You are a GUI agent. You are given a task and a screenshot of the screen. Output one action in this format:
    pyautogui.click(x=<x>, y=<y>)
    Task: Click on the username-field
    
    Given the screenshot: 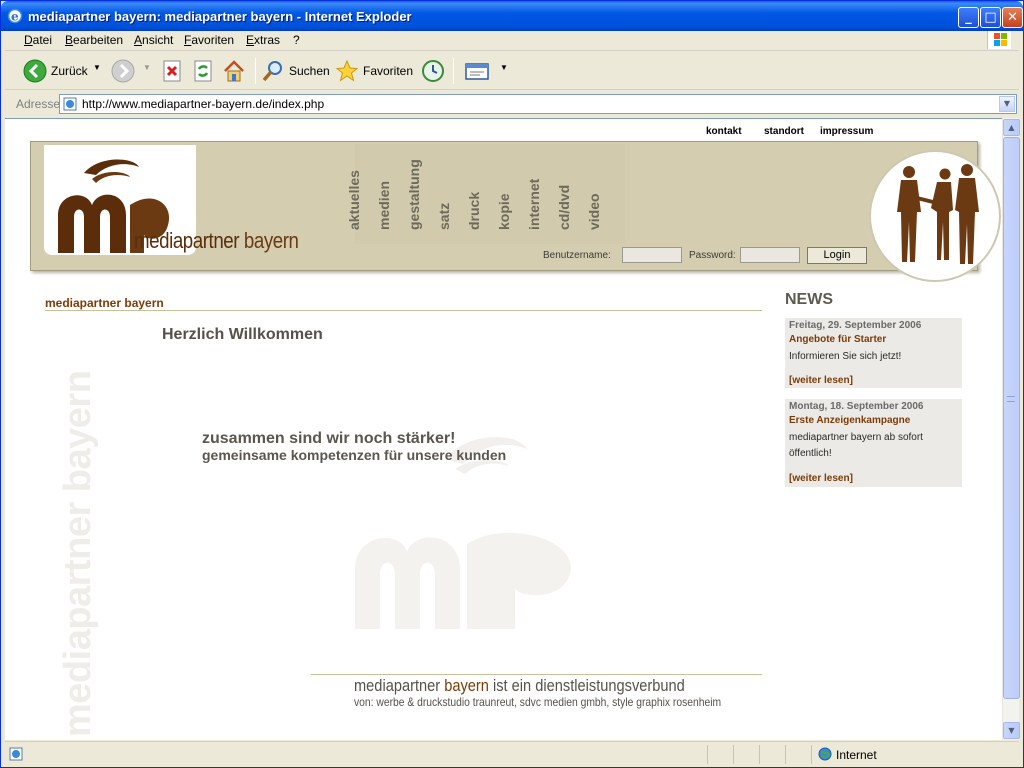 What is the action you would take?
    pyautogui.click(x=652, y=255)
    